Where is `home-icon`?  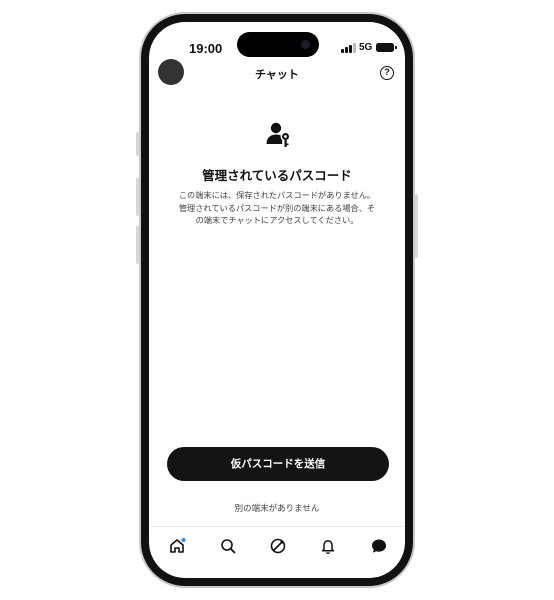 home-icon is located at coordinates (178, 545).